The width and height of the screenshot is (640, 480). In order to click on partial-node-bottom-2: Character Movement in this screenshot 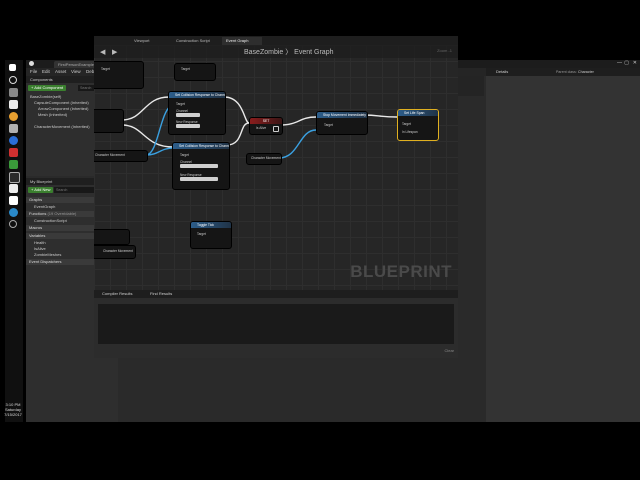, I will do `click(115, 252)`.